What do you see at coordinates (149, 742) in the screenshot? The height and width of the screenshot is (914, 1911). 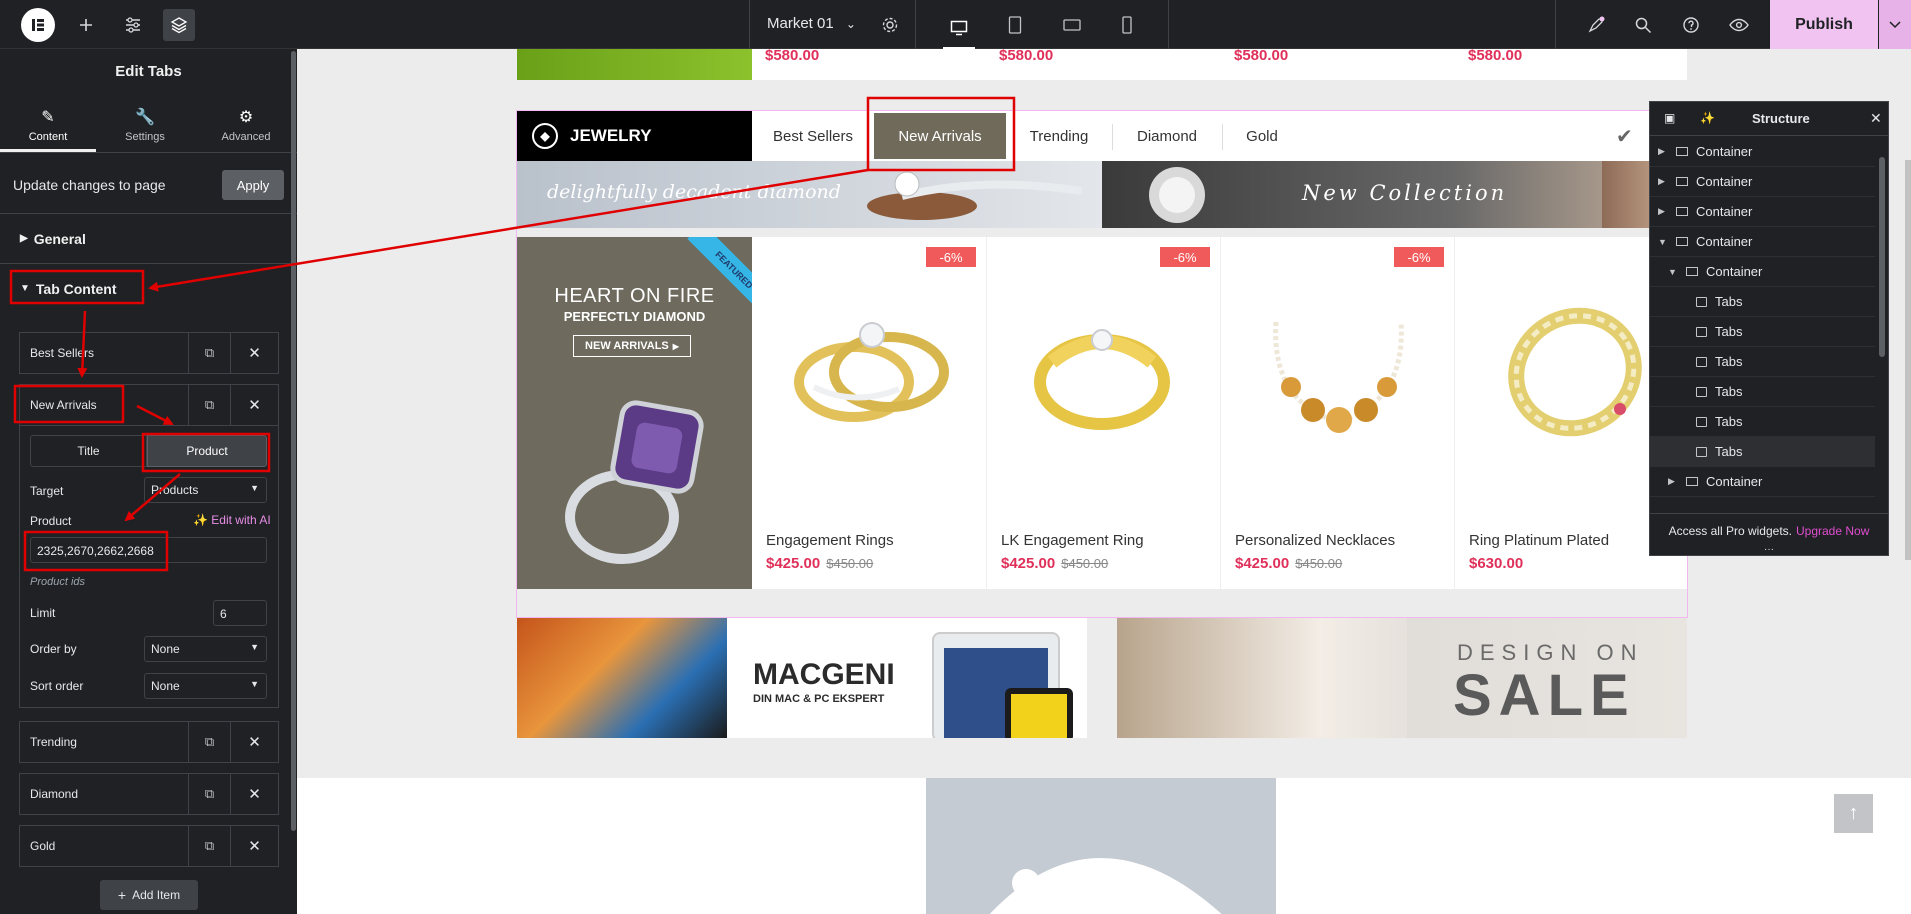 I see `repeater-item-trending: Trending ⧉ ✕` at bounding box center [149, 742].